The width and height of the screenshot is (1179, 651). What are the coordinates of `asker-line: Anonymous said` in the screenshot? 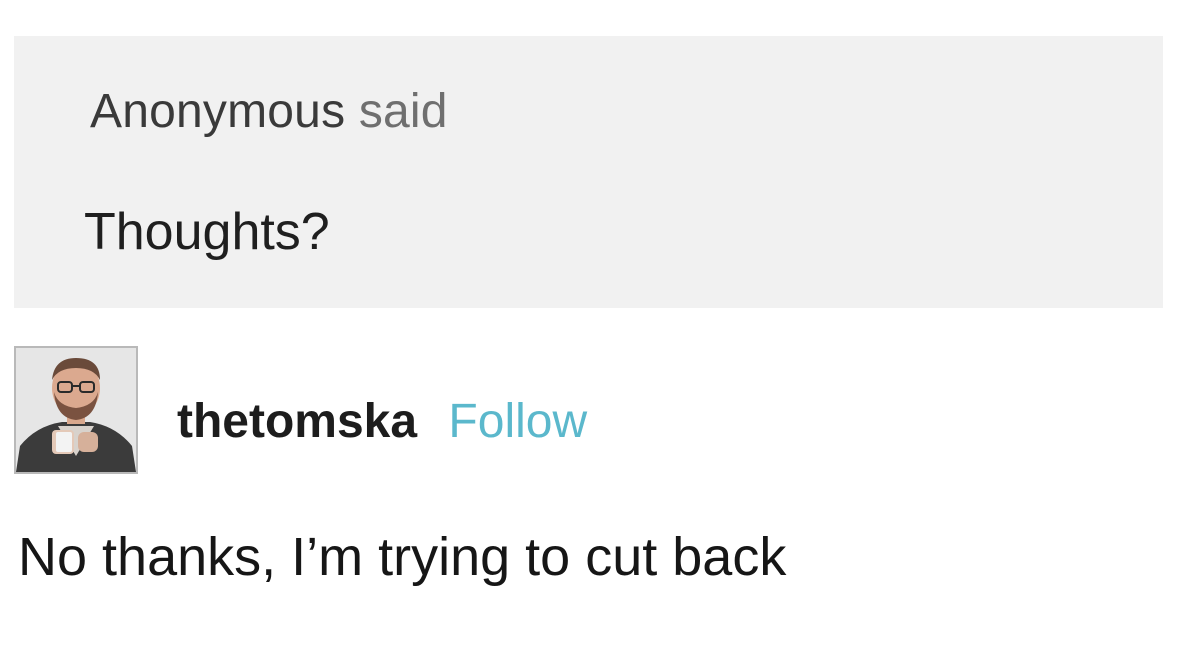 It's located at (269, 111).